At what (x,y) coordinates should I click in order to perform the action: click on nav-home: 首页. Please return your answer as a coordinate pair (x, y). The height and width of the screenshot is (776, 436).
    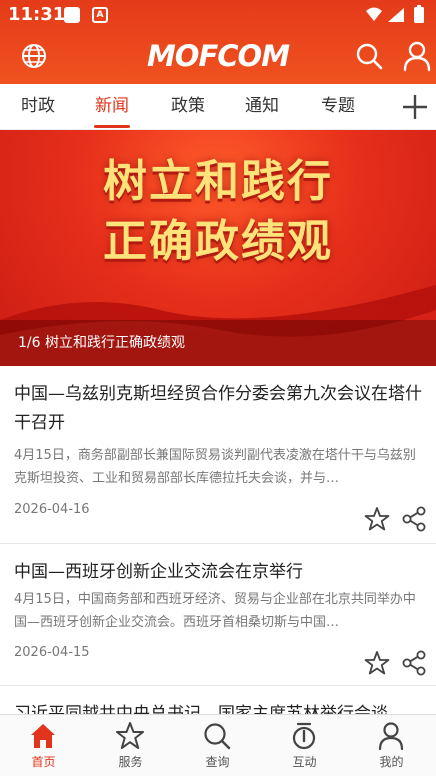
    Looking at the image, I should click on (43, 745).